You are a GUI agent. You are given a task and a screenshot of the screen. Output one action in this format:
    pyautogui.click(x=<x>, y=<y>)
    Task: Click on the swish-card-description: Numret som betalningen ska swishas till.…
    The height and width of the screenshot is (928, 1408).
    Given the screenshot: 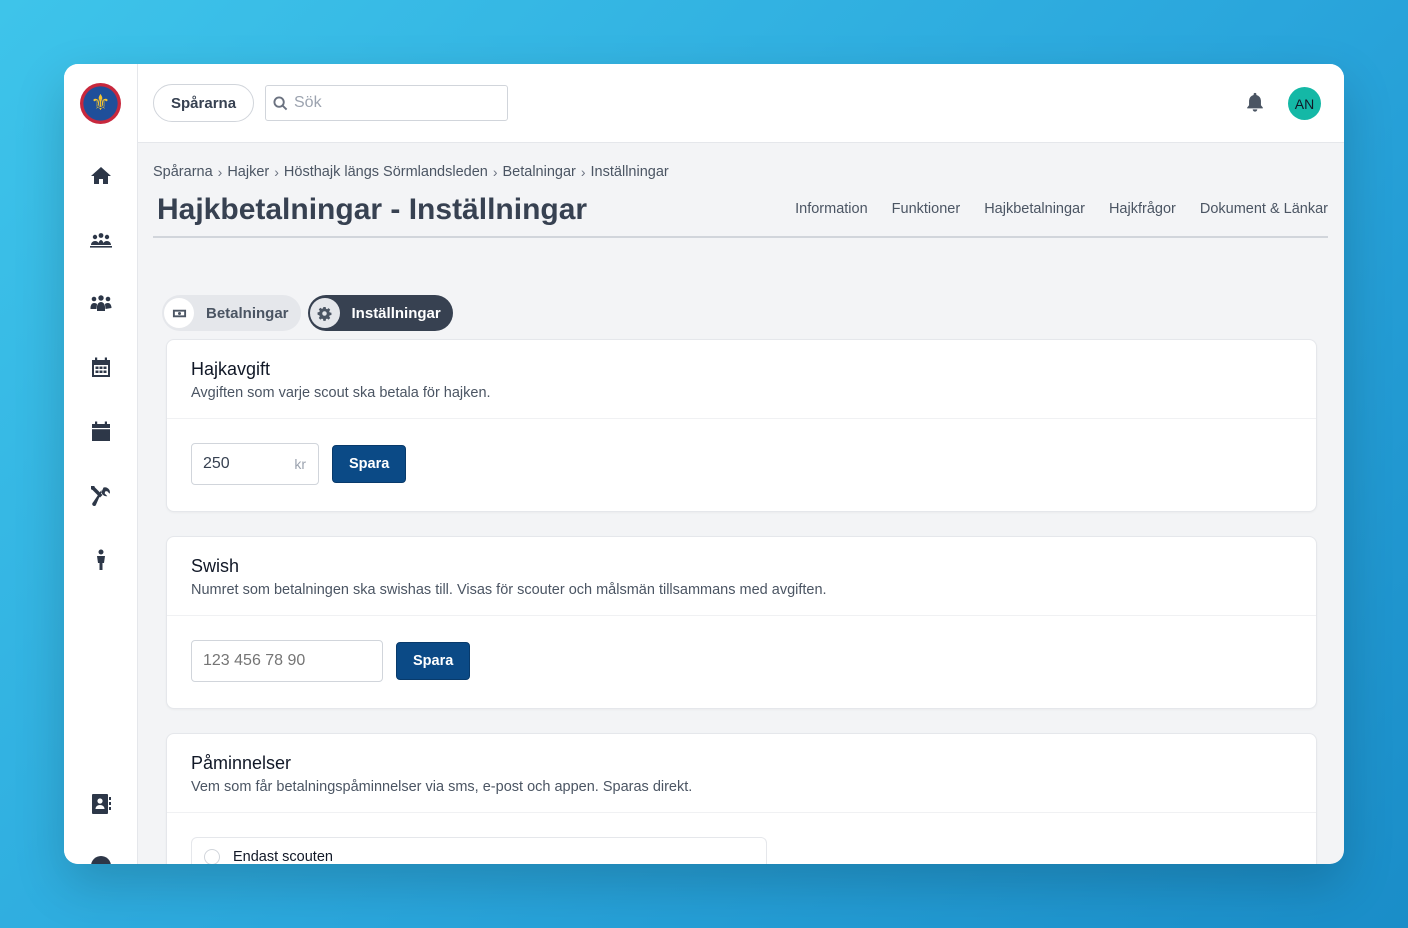 What is the action you would take?
    pyautogui.click(x=509, y=590)
    